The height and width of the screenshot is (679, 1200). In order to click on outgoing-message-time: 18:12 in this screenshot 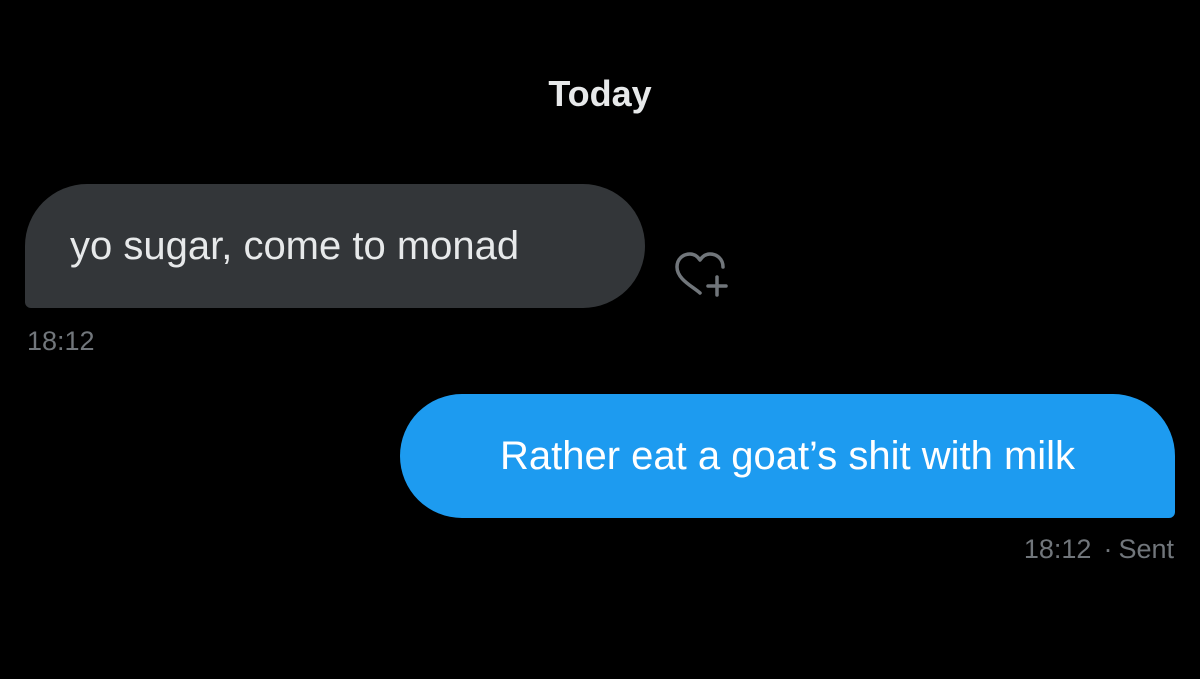, I will do `click(1057, 549)`.